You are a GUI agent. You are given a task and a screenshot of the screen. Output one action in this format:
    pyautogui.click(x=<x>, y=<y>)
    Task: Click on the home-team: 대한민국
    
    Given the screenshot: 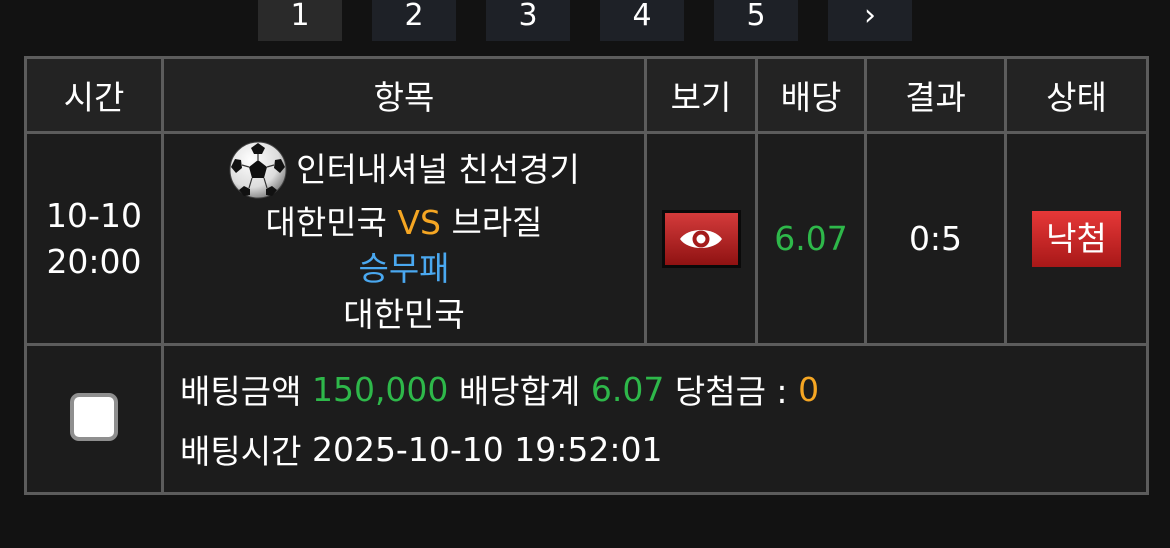 What is the action you would take?
    pyautogui.click(x=326, y=222)
    